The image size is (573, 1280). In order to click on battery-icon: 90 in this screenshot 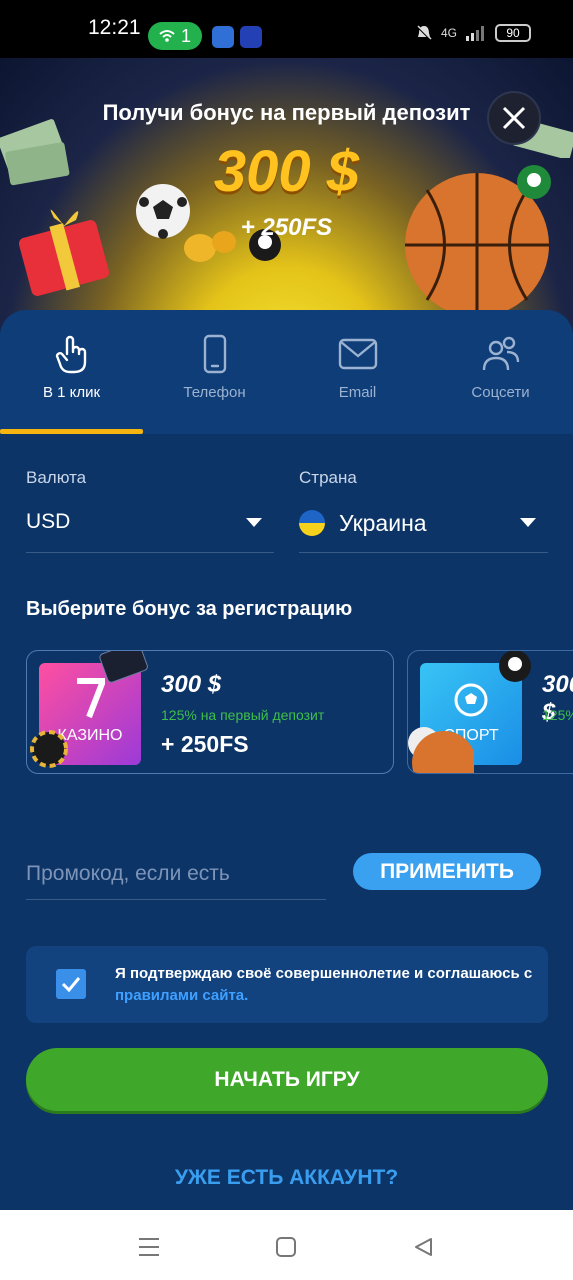, I will do `click(513, 33)`.